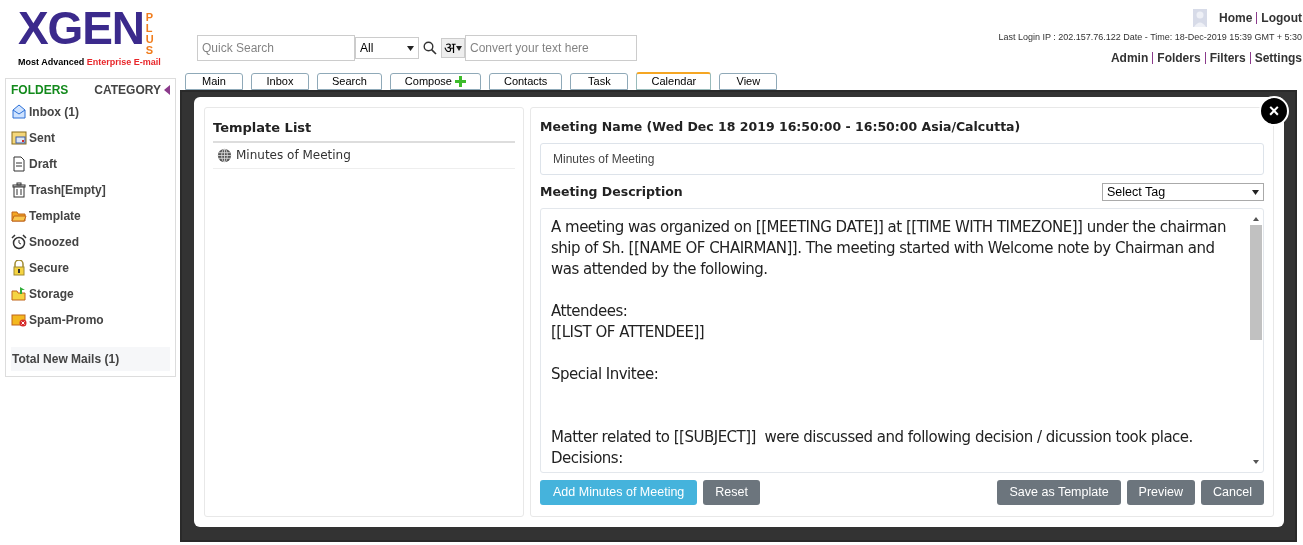  Describe the element at coordinates (551, 48) in the screenshot. I see `convert-text-field: Convert your text here` at that location.